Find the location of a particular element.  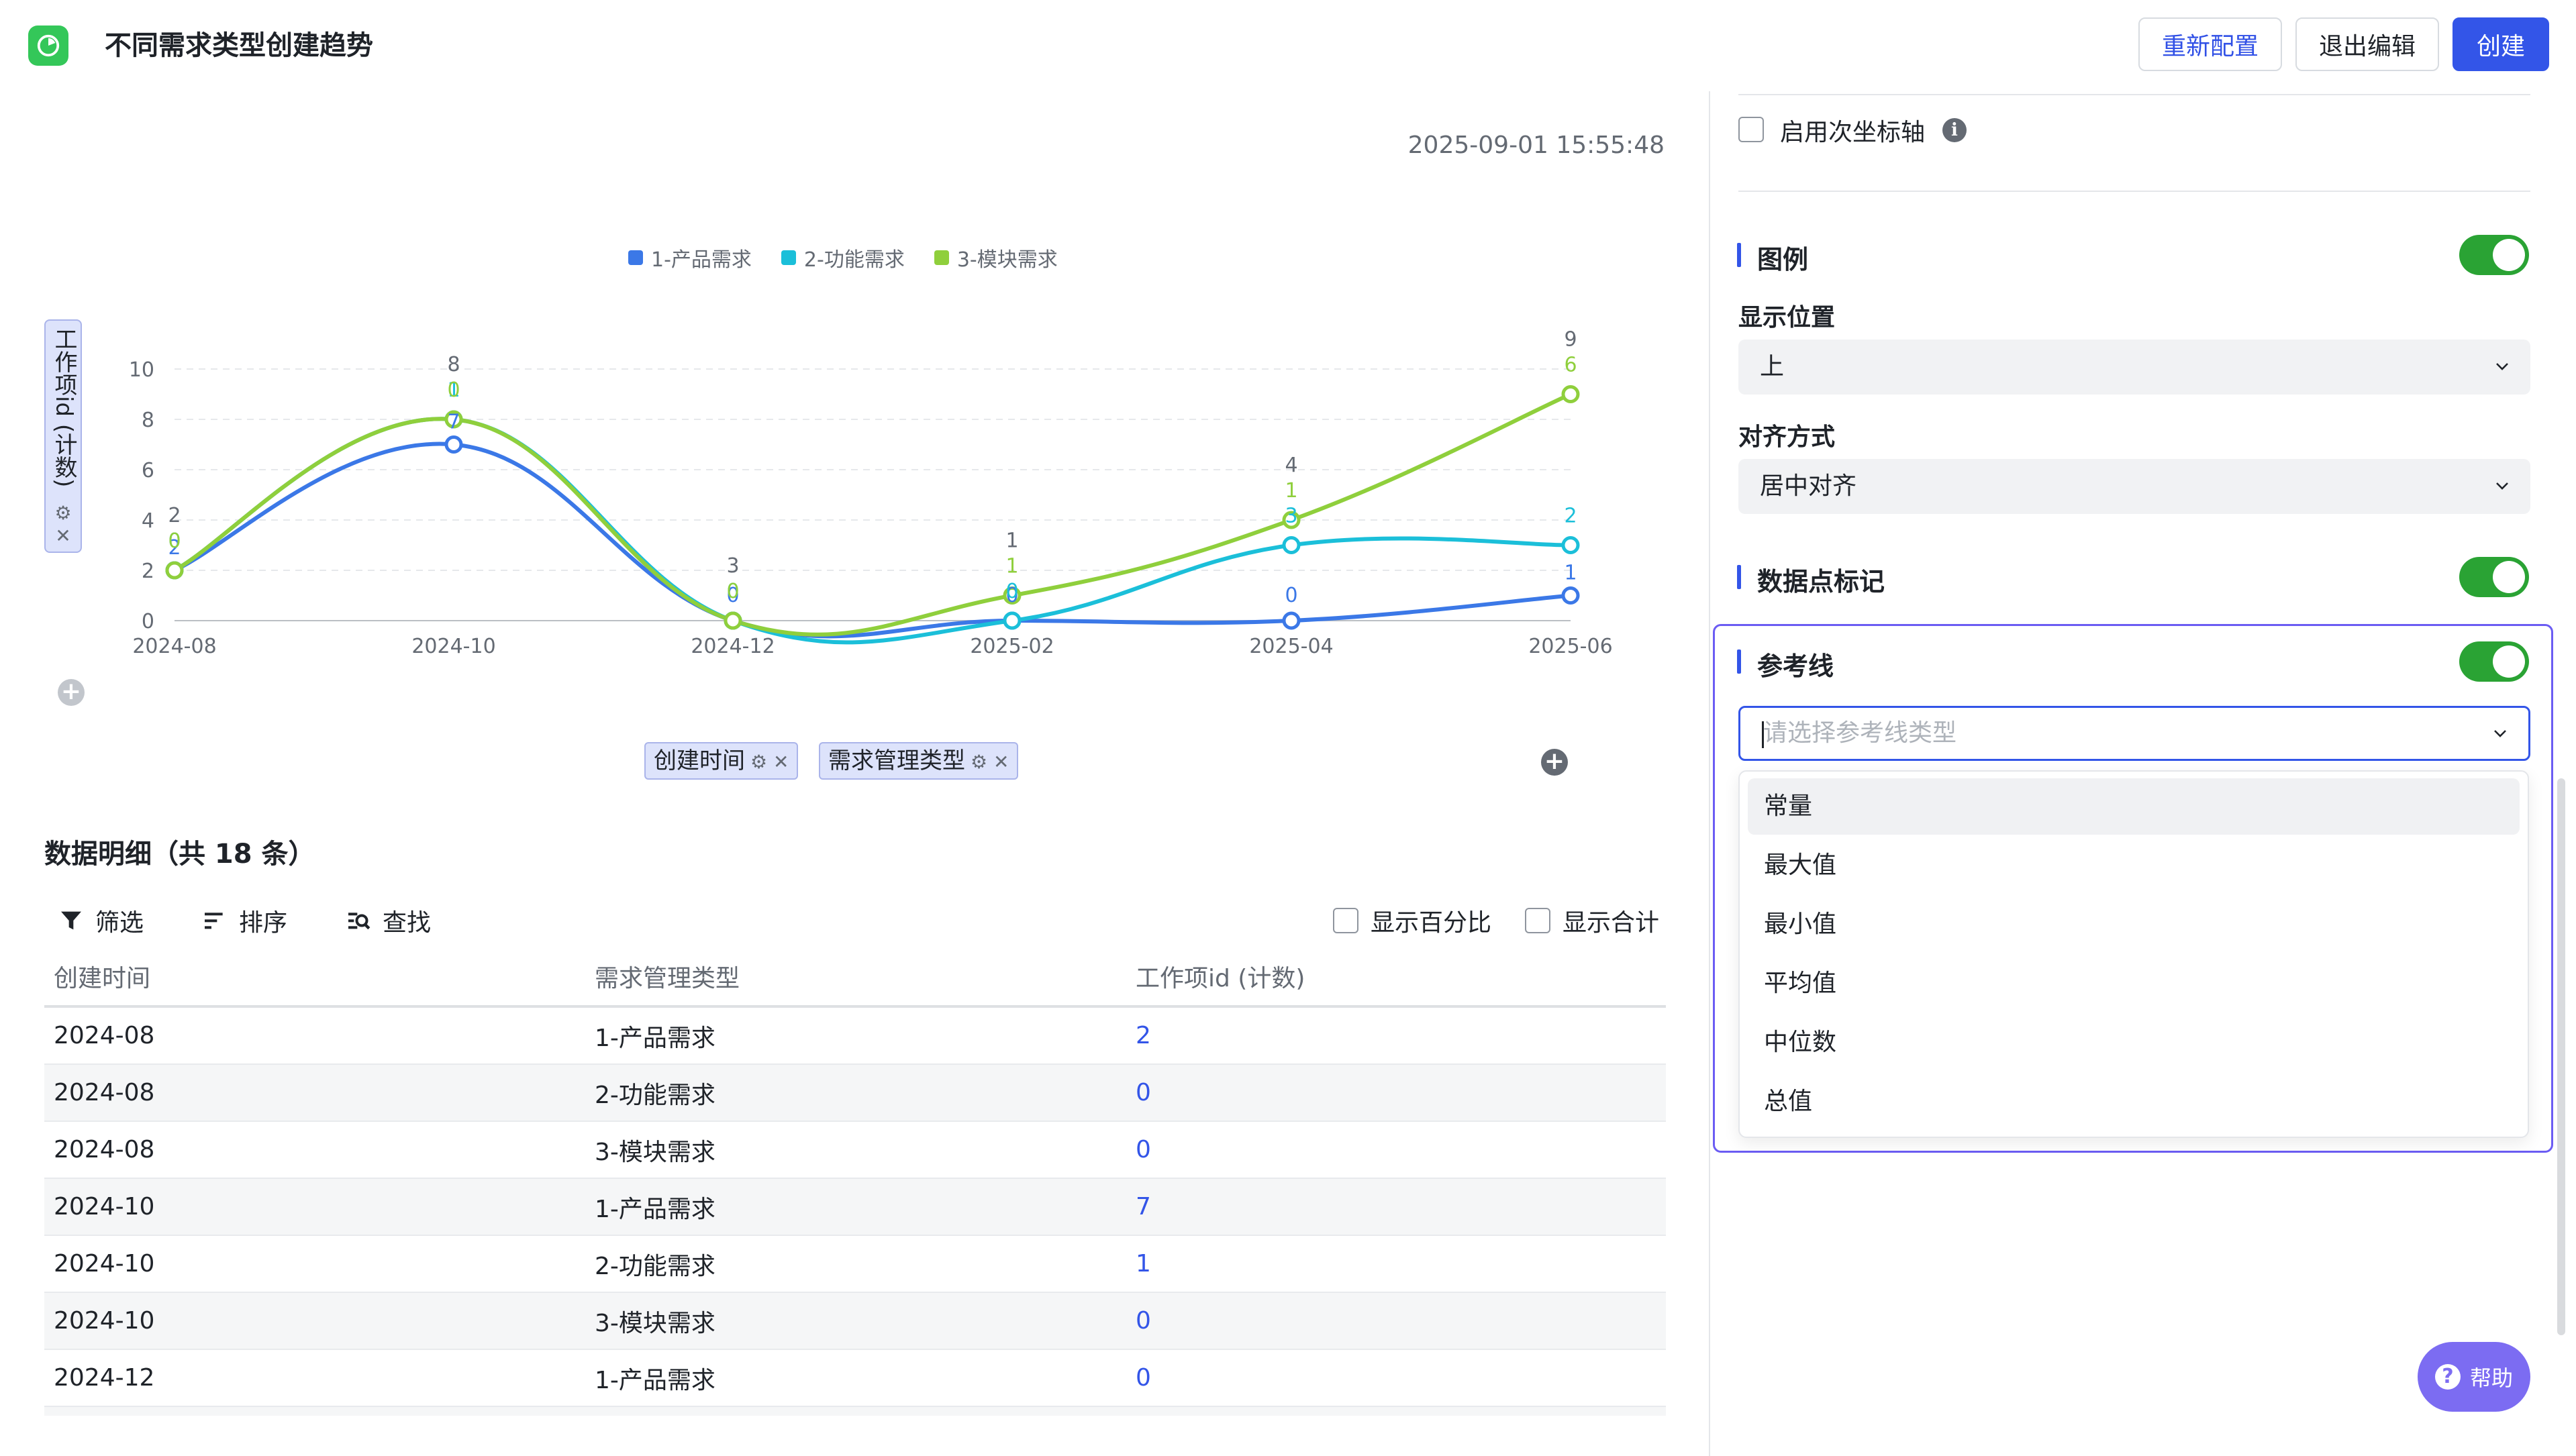

table-cell: 2024-08 is located at coordinates (104, 1150).